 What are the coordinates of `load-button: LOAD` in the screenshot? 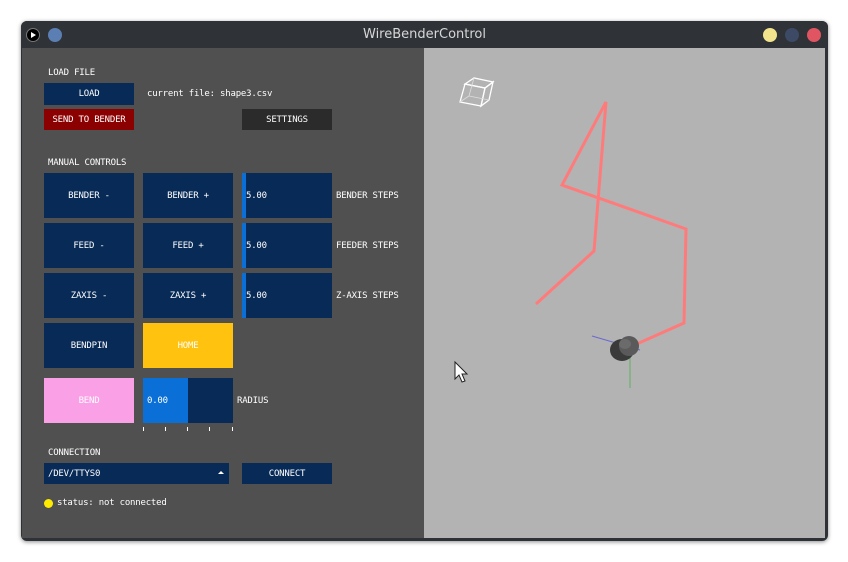 It's located at (89, 94).